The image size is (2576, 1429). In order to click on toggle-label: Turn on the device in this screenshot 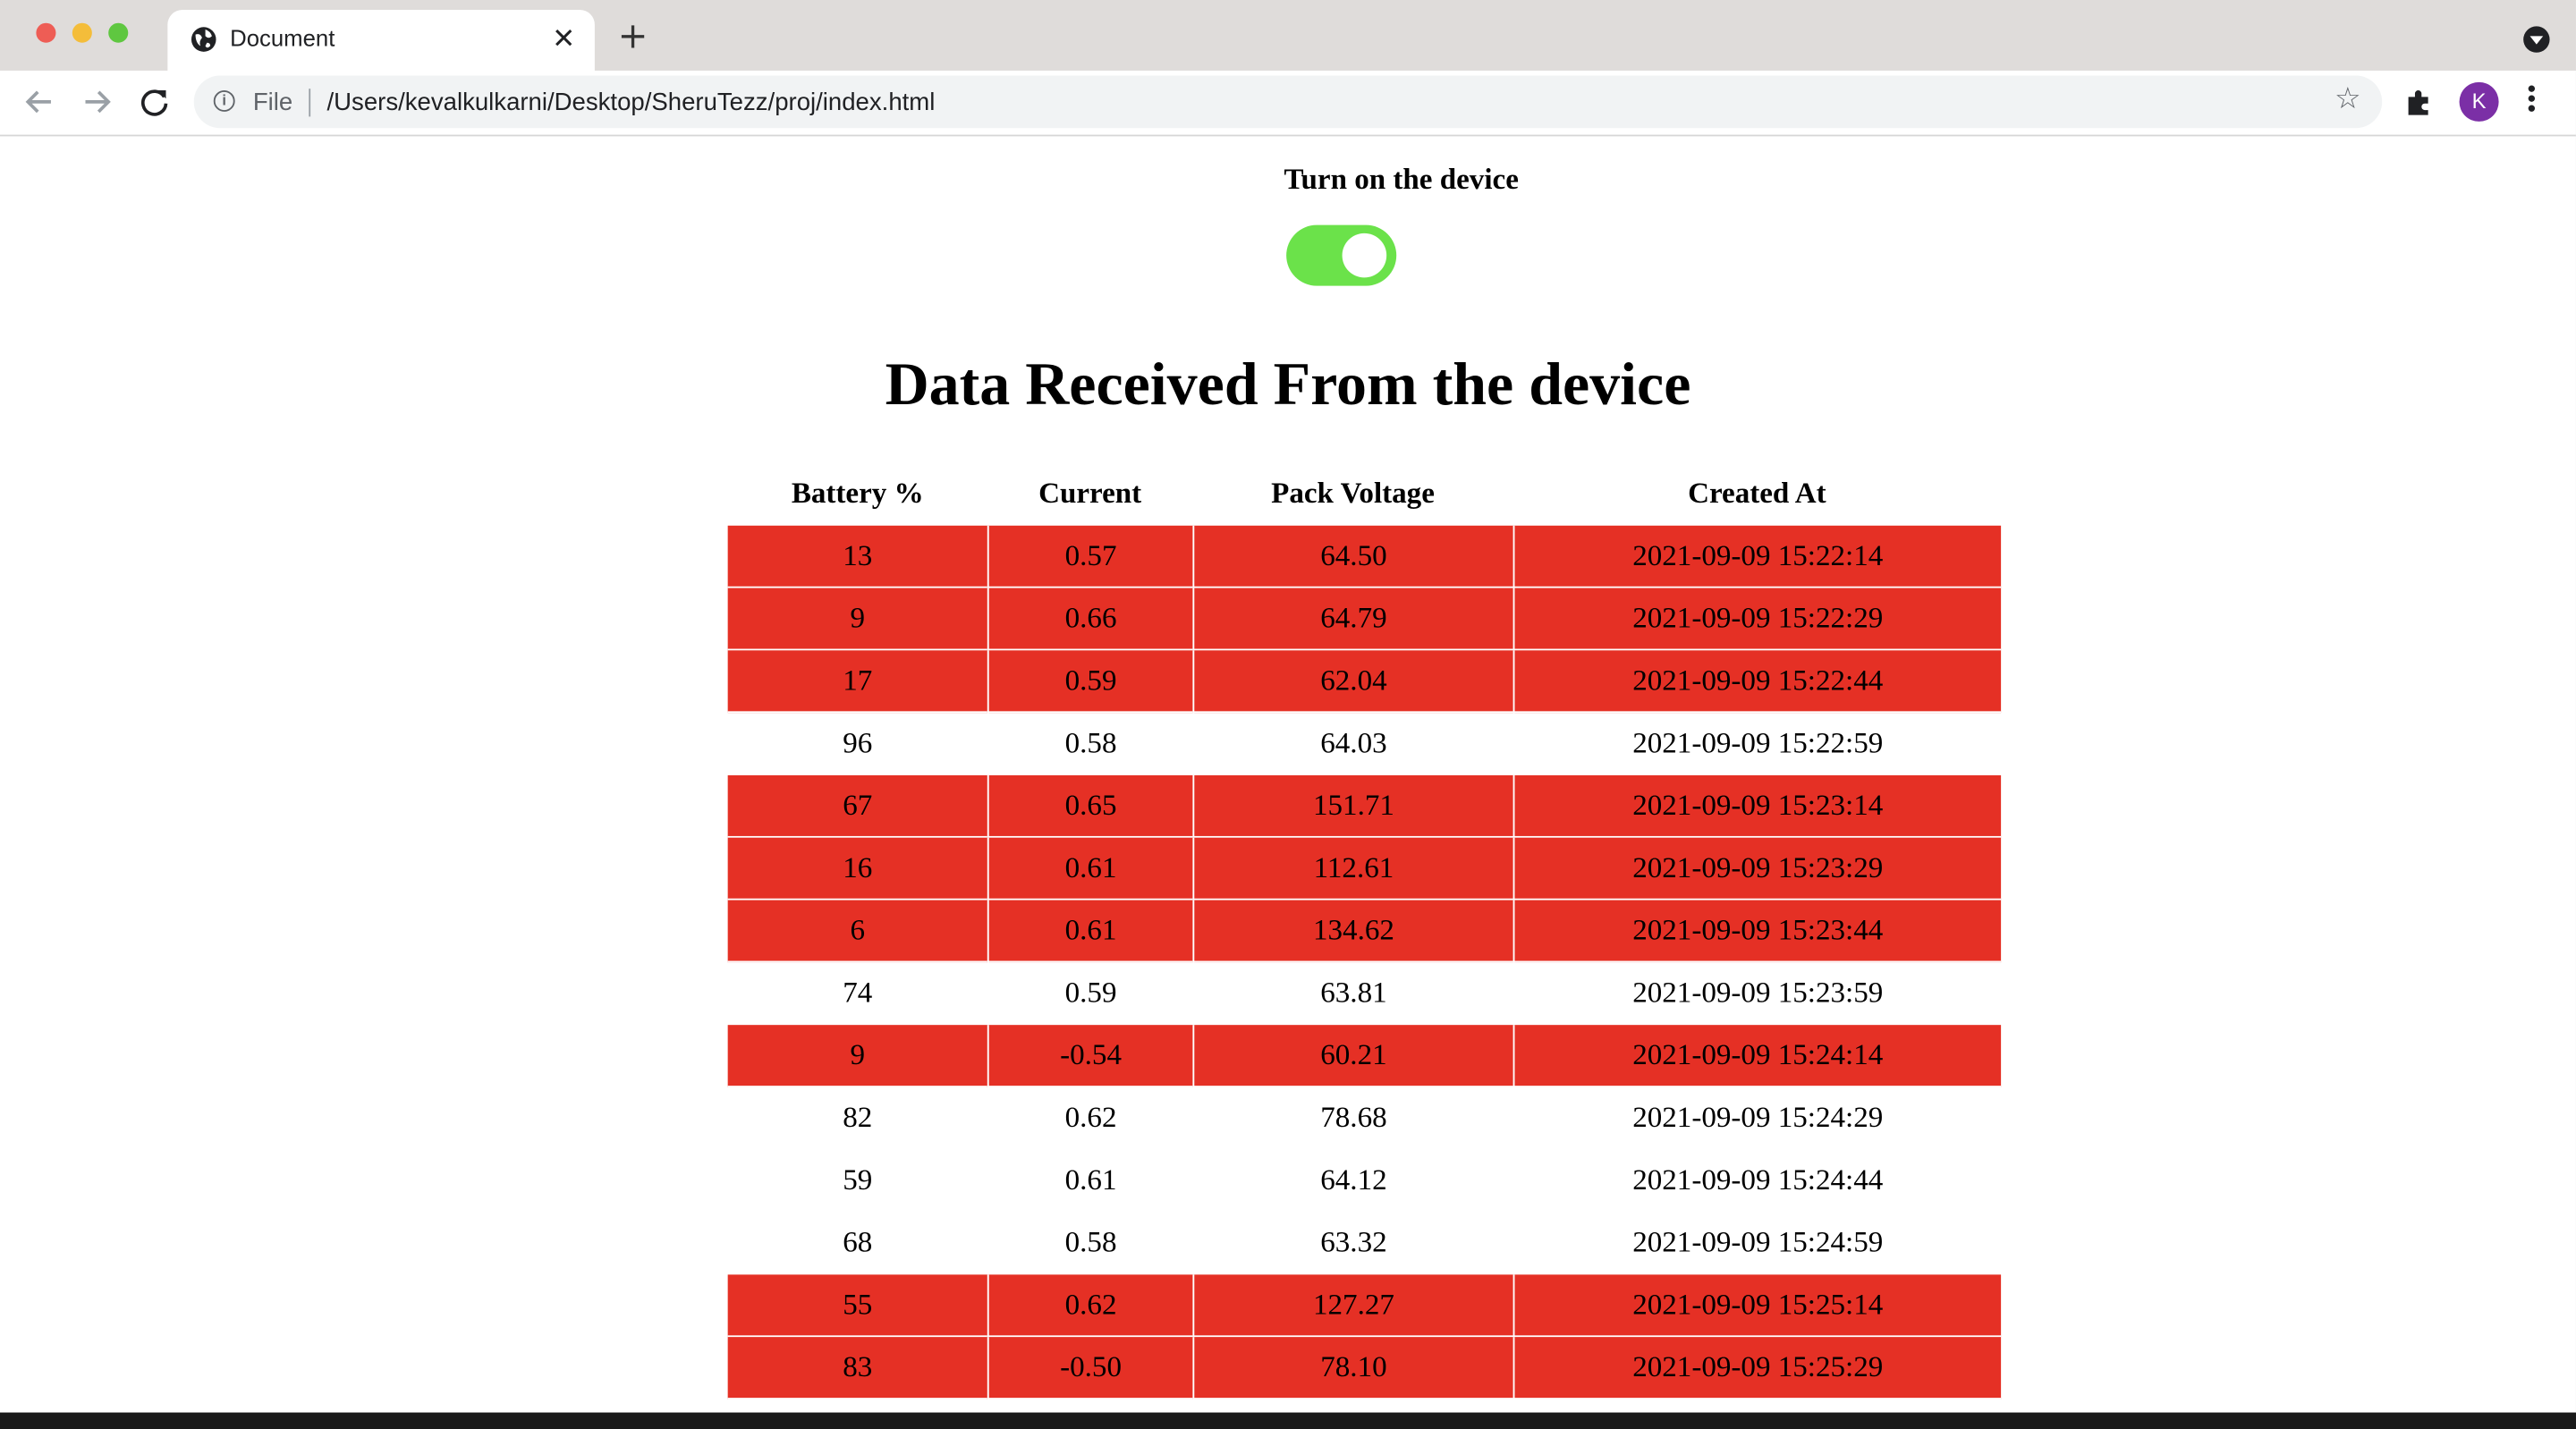, I will do `click(1401, 179)`.